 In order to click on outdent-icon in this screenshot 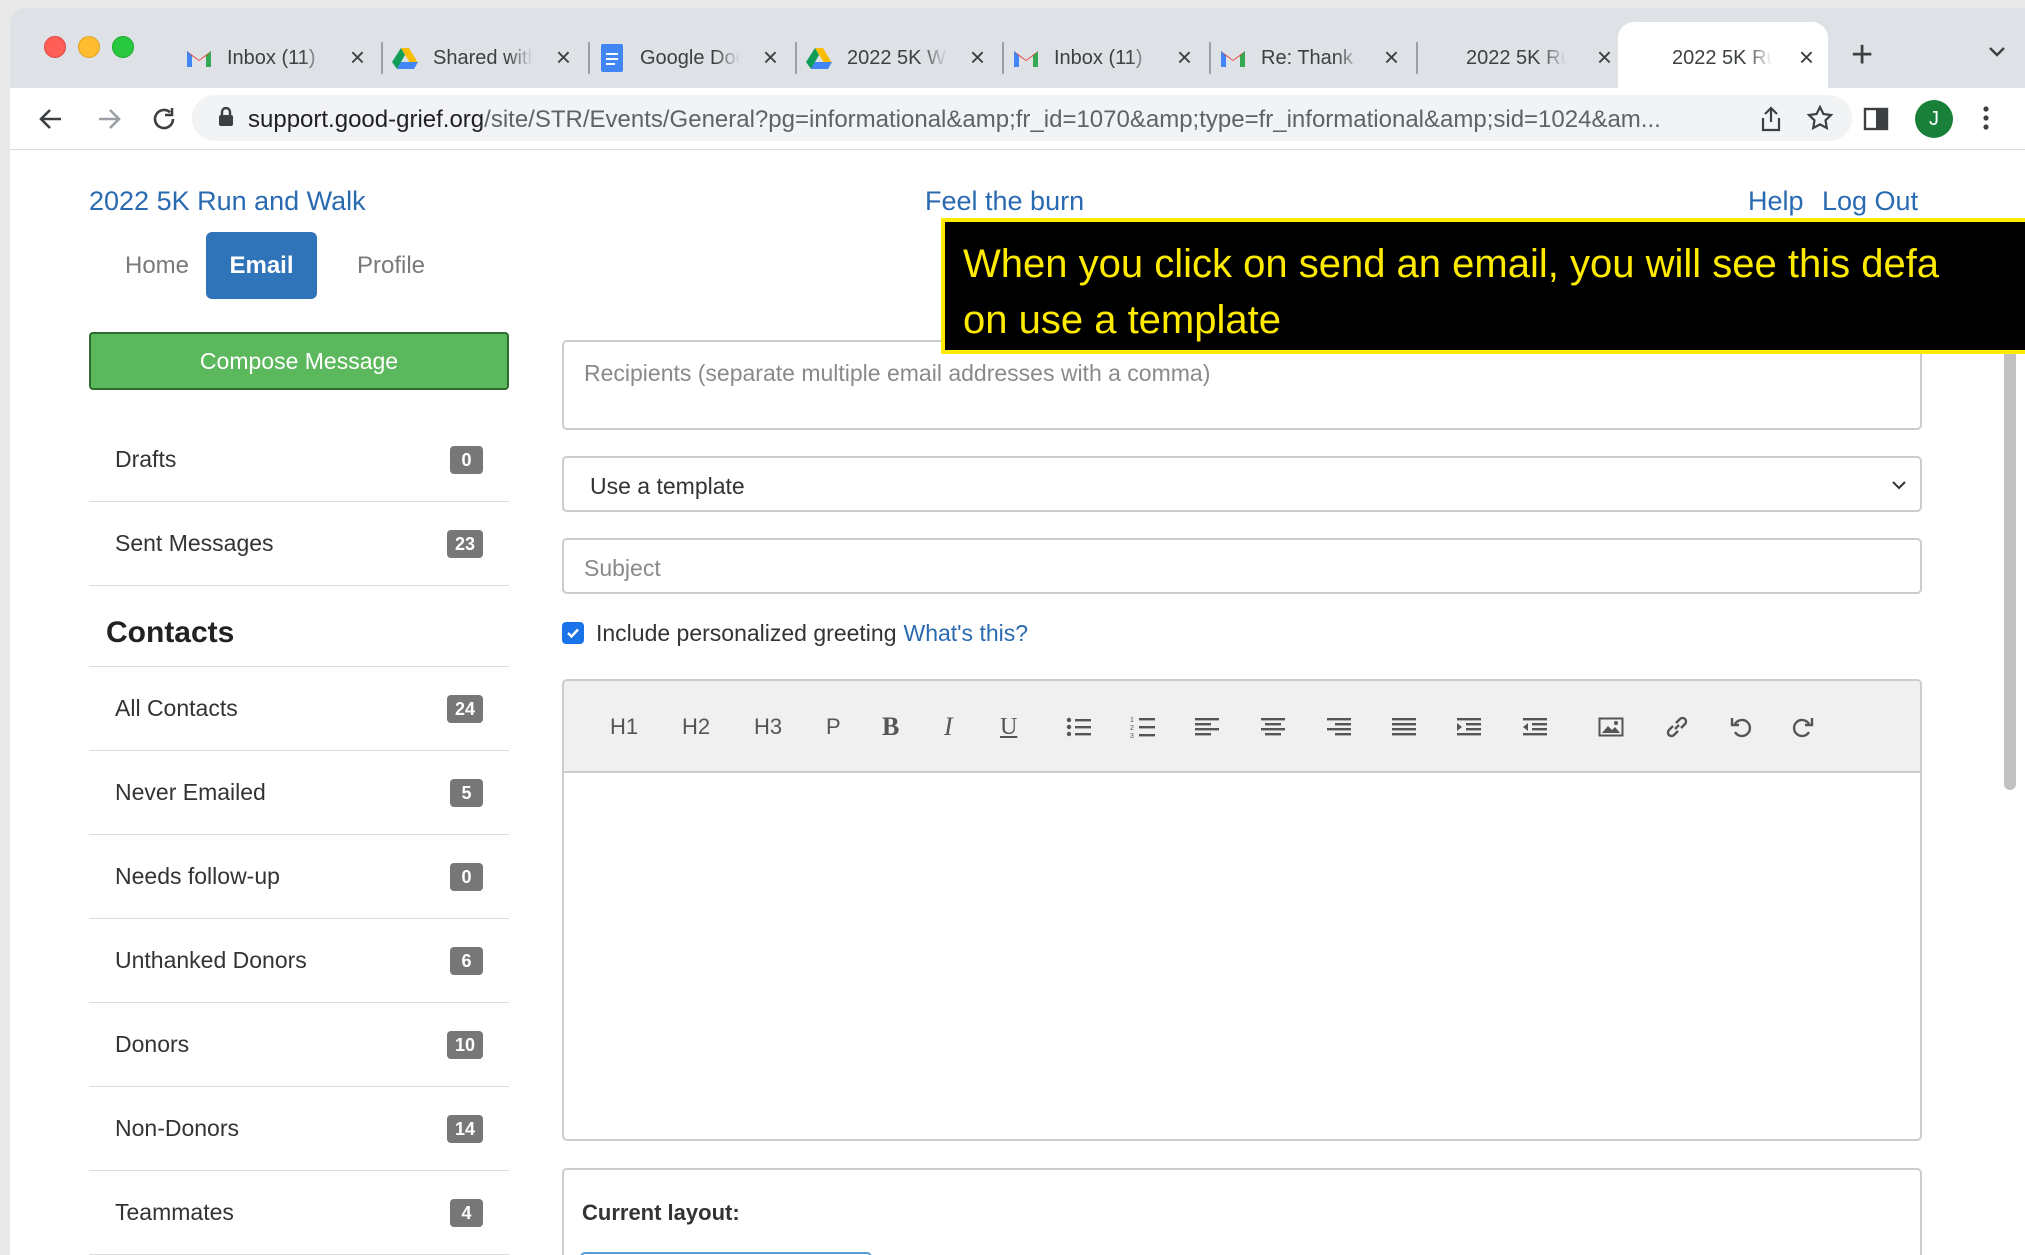, I will do `click(1535, 727)`.